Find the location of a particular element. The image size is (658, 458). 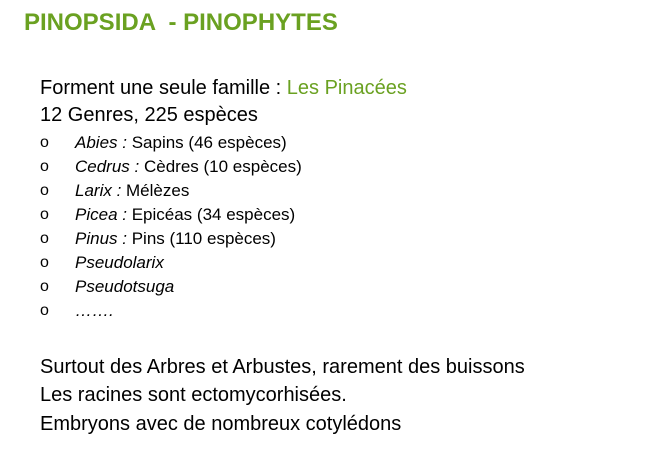

genus-name: Pseudolarix is located at coordinates (119, 262).